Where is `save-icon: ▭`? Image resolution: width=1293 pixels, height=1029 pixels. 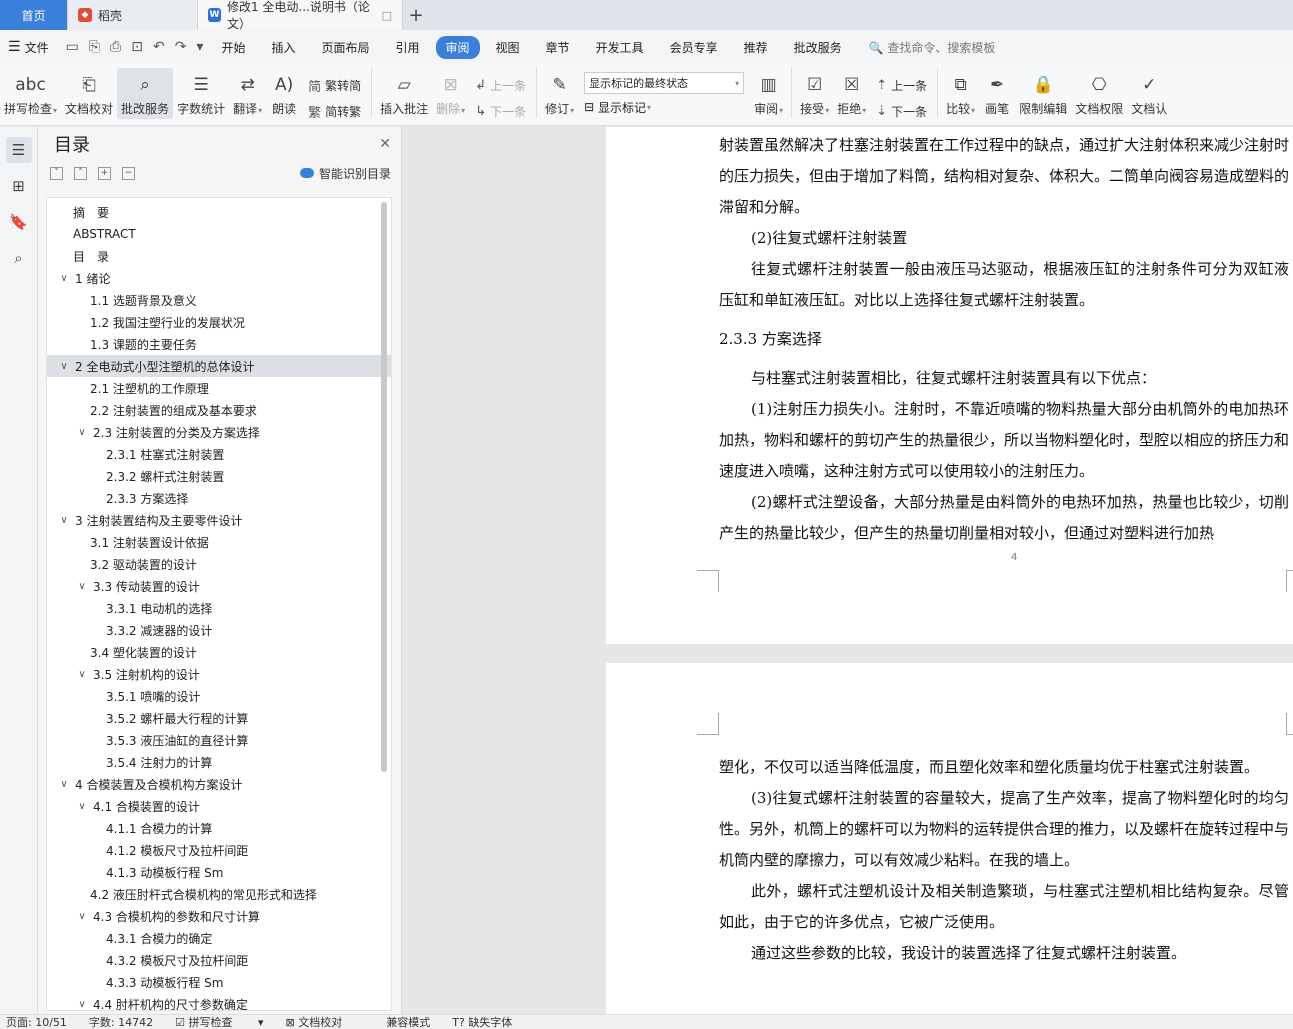 save-icon: ▭ is located at coordinates (72, 47).